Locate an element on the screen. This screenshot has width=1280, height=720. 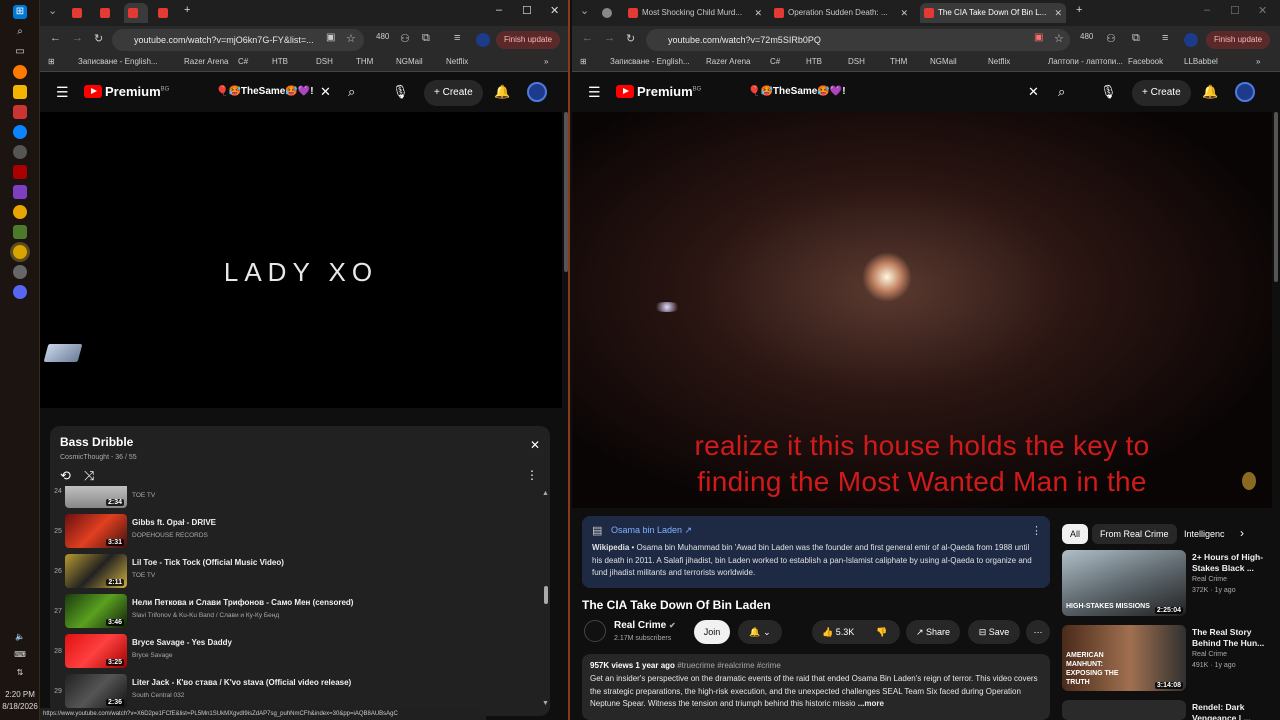
chip-intelligence: Intelligenc is located at coordinates (1203, 534).